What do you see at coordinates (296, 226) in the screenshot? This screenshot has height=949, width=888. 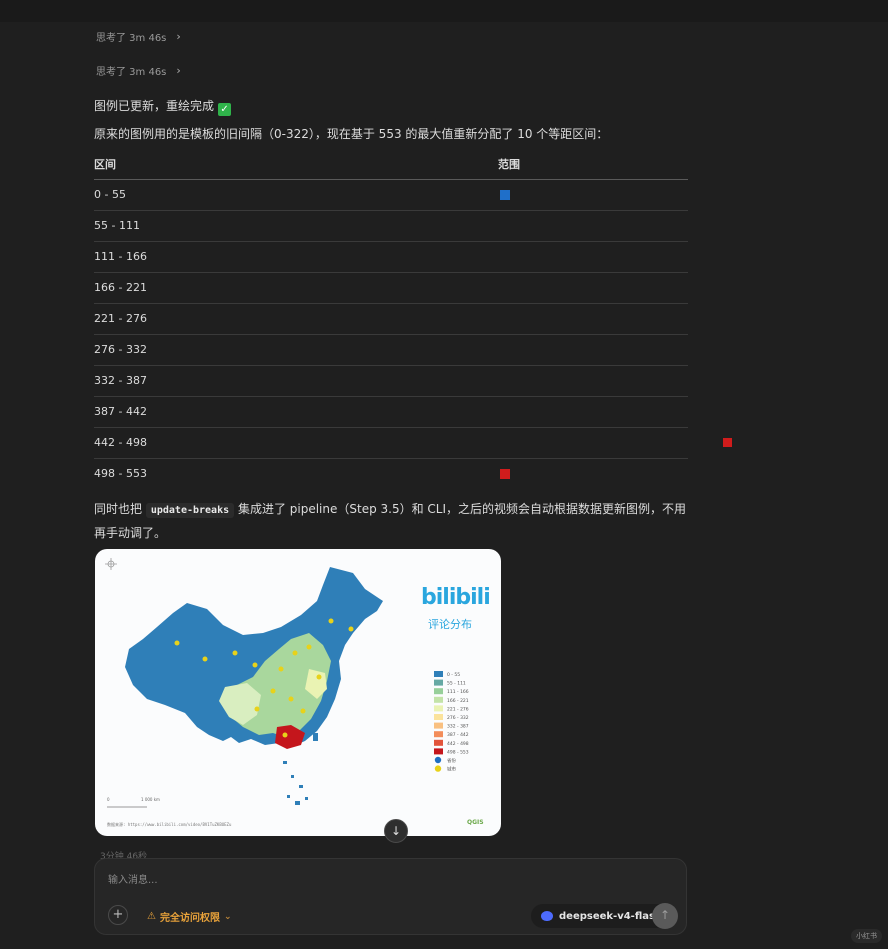 I see `interval-cell: 55 - 111` at bounding box center [296, 226].